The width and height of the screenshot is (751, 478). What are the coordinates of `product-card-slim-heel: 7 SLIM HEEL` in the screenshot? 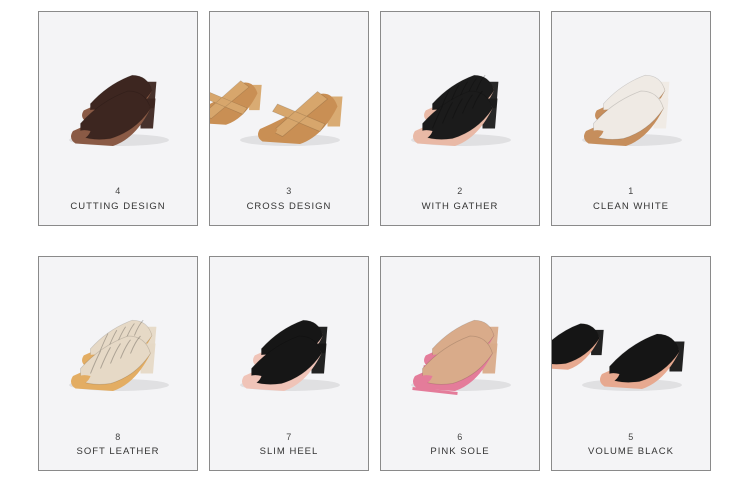 It's located at (289, 363).